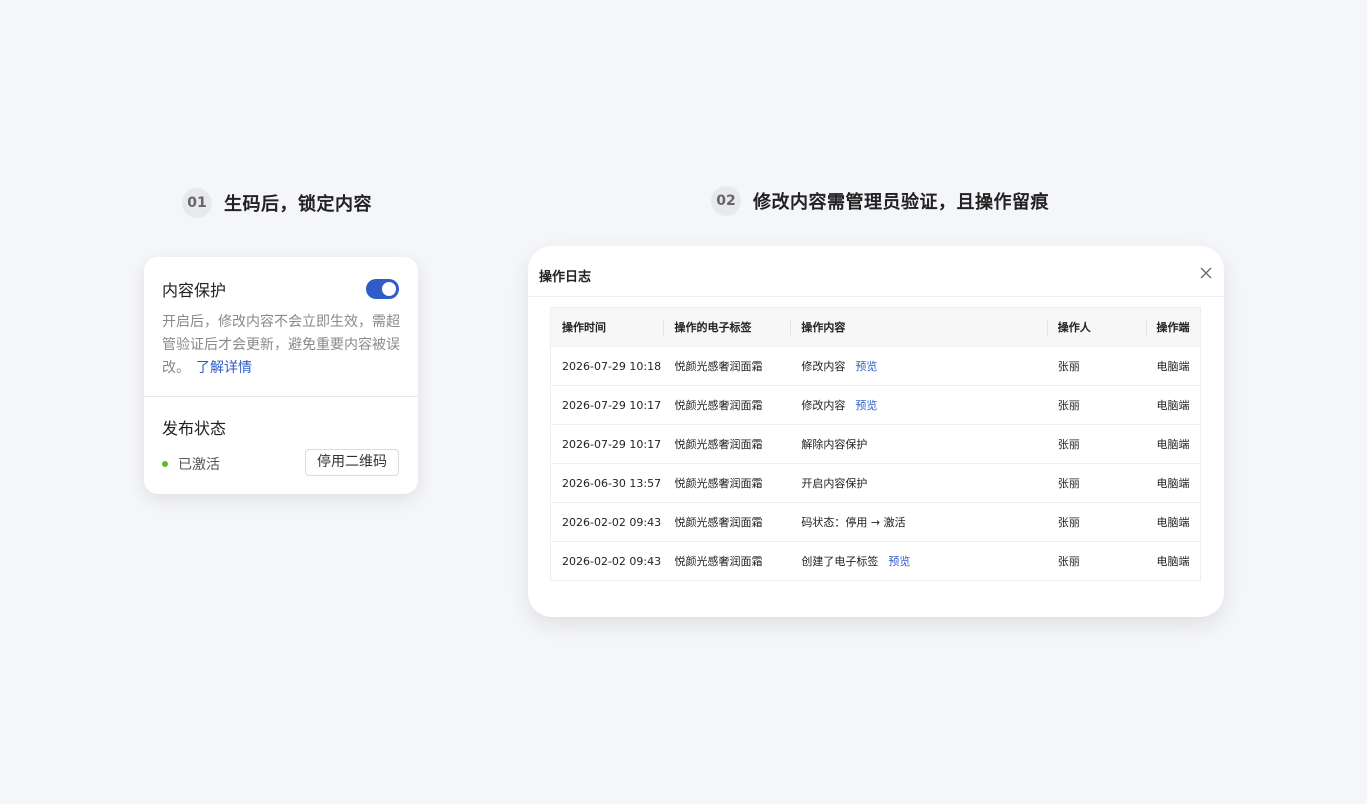 The image size is (1367, 804). What do you see at coordinates (875, 483) in the screenshot?
I see `table-row: 2026-06-30 13:57 悦颜光感奢润面霜 开启内容保护 张丽 电脑端` at bounding box center [875, 483].